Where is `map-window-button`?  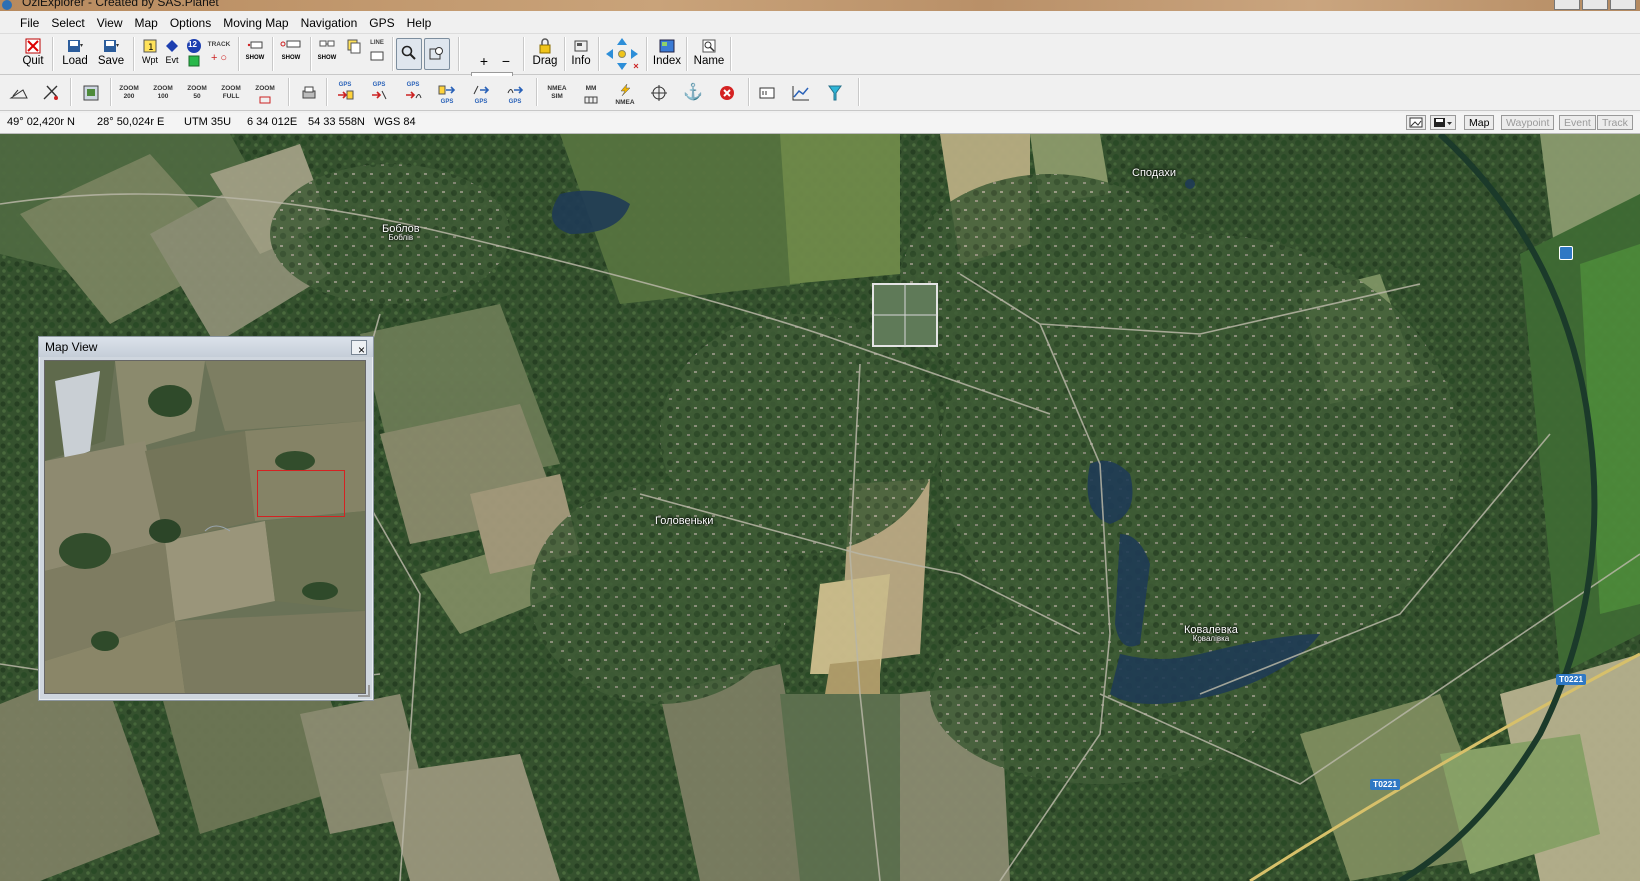 map-window-button is located at coordinates (91, 93).